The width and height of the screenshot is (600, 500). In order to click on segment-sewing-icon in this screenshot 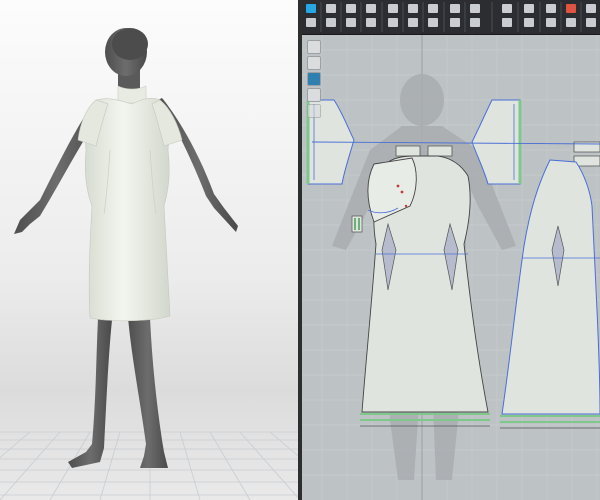, I will do `click(413, 8)`.